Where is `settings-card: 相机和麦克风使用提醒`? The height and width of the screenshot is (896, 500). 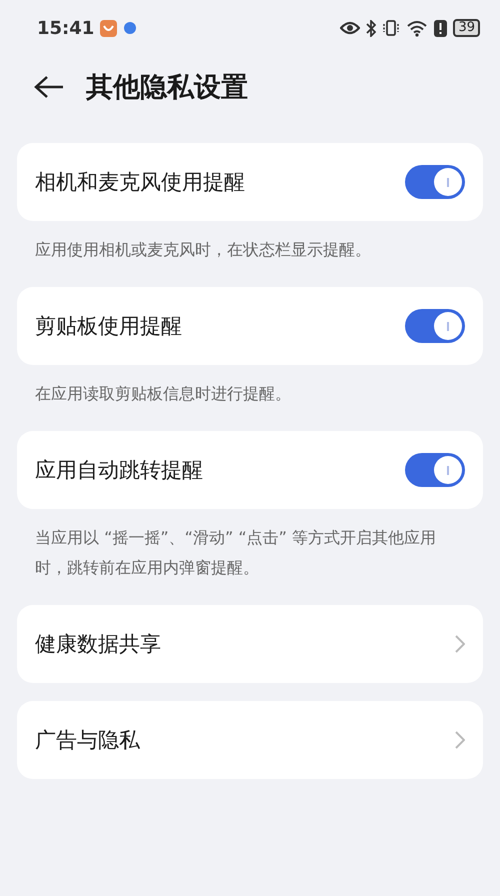
settings-card: 相机和麦克风使用提醒 is located at coordinates (250, 182).